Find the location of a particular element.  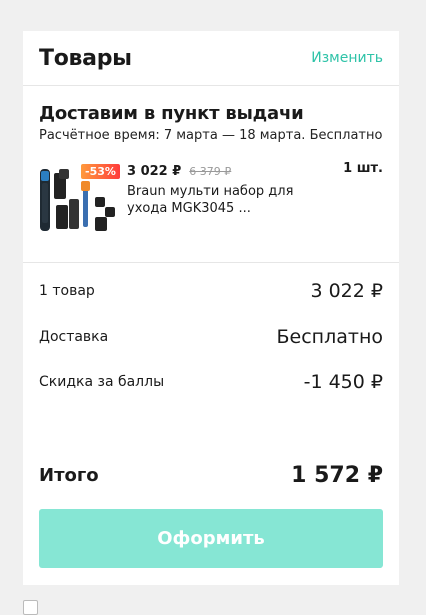

product-old-price: 6 379 ₽ is located at coordinates (210, 171).